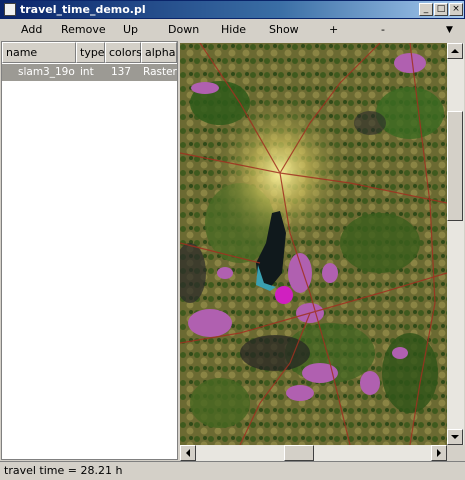  Describe the element at coordinates (83, 29) in the screenshot. I see `remove-button: Remove` at that location.